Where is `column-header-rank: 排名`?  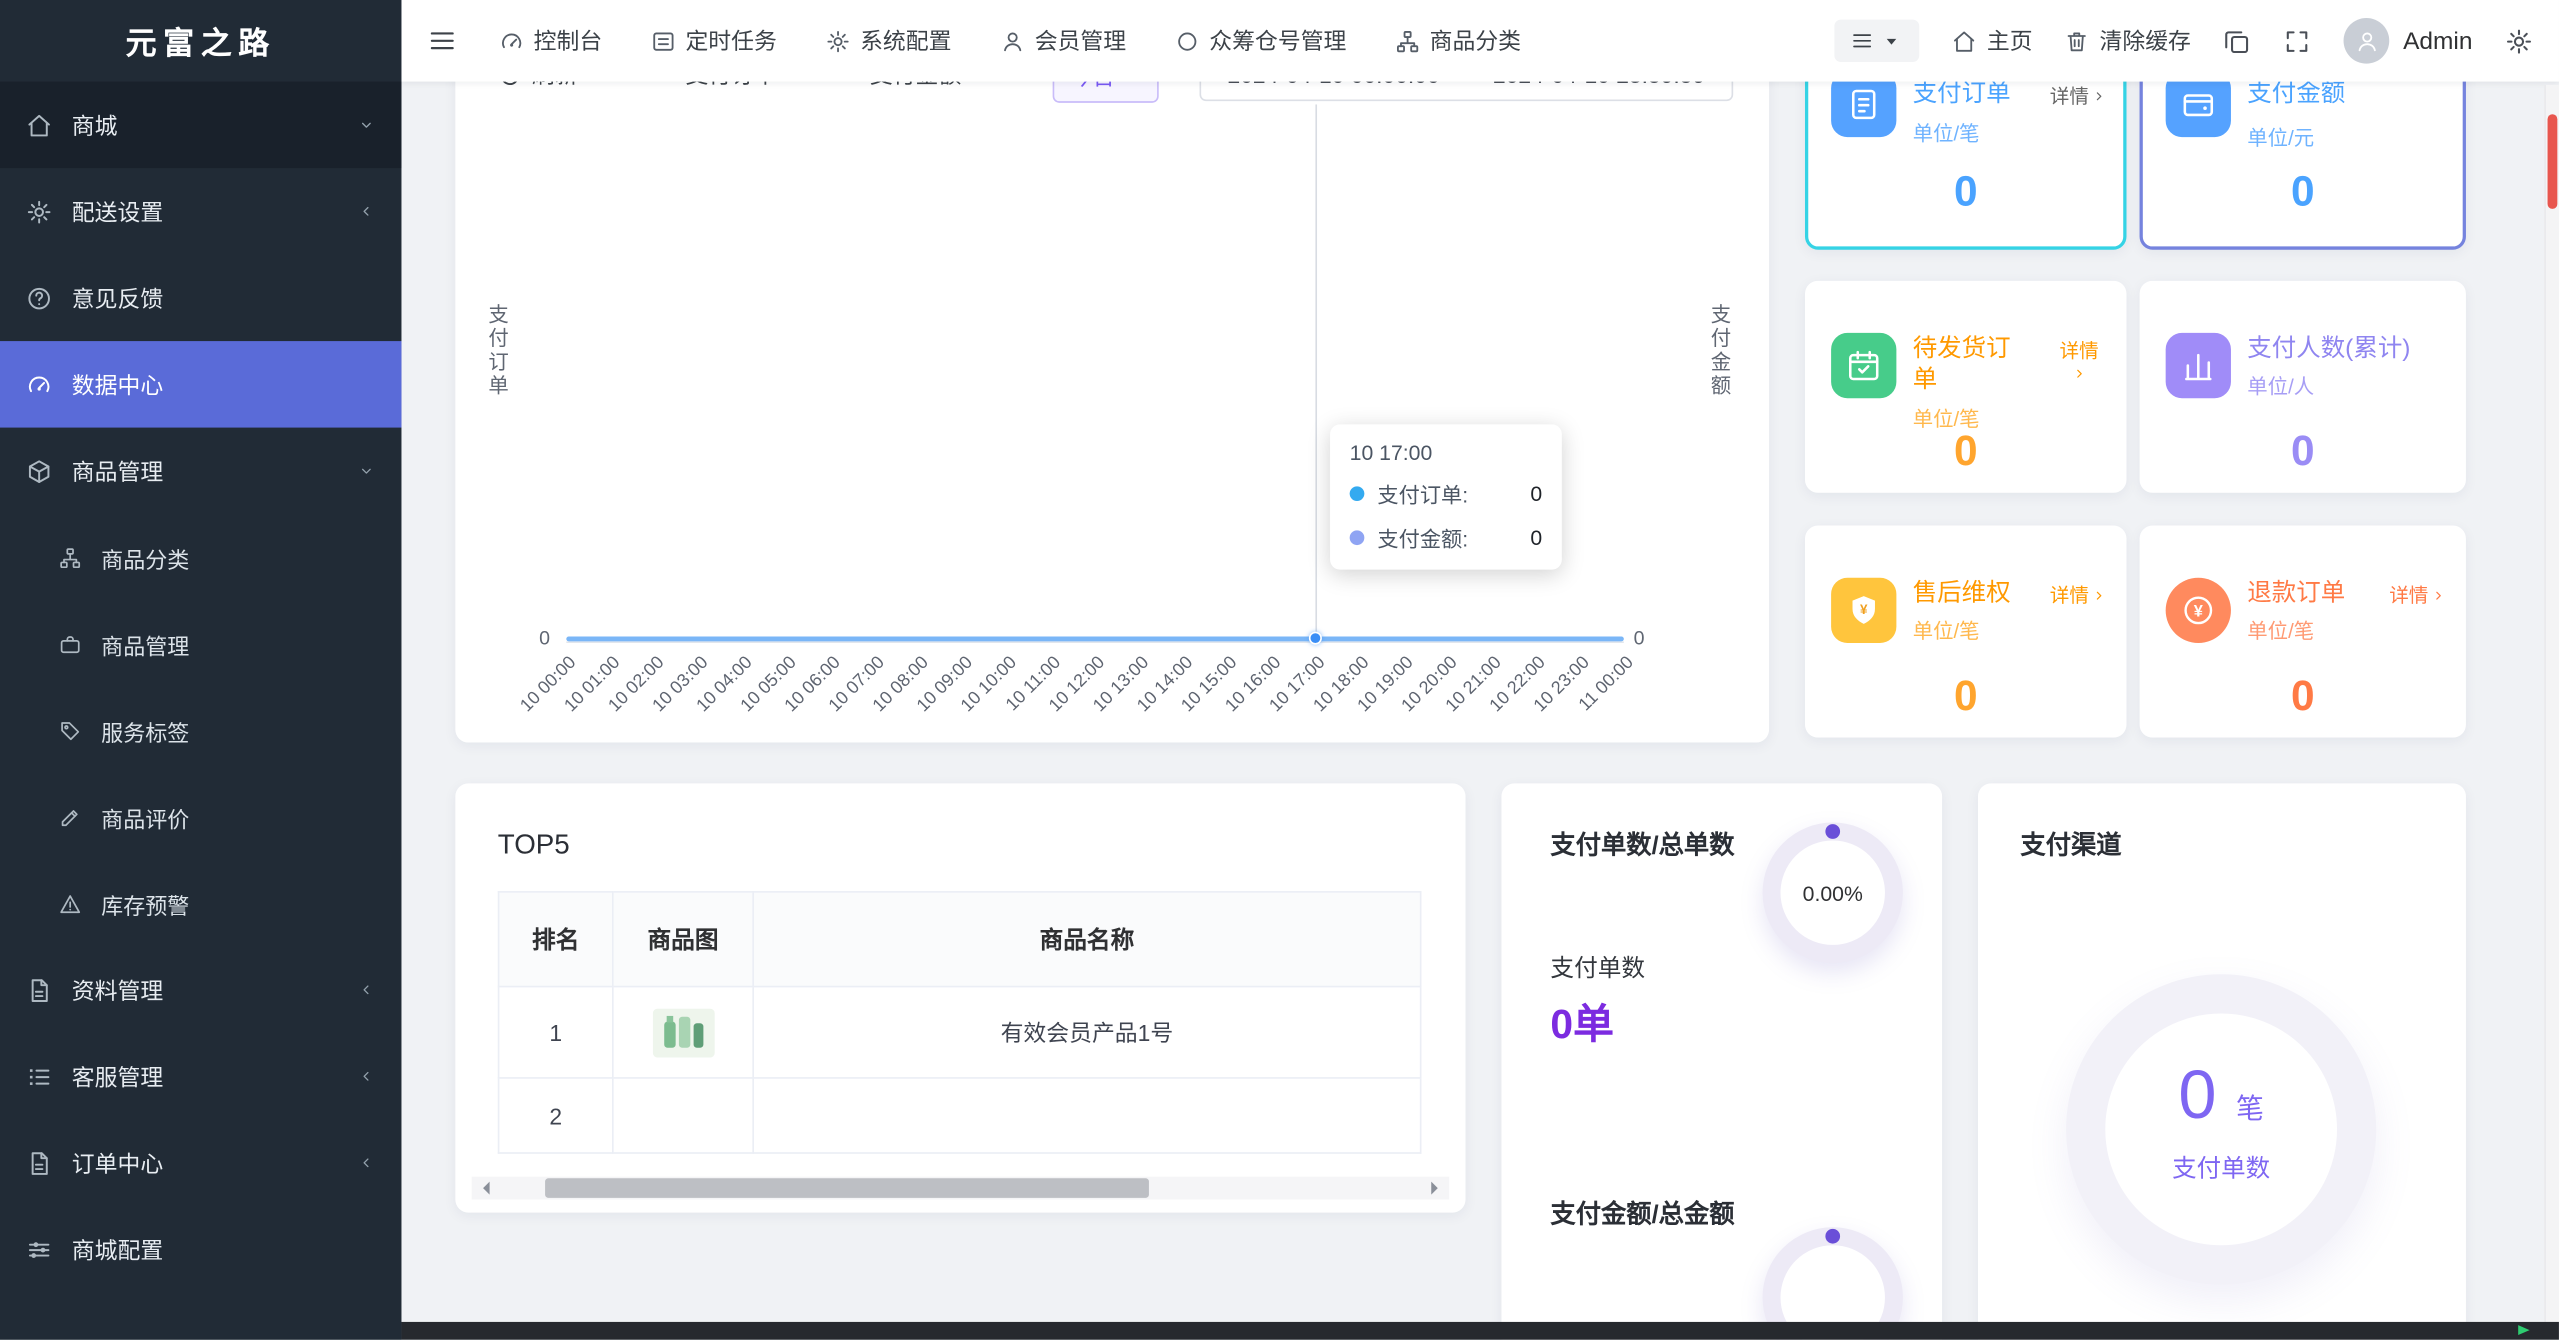
column-header-rank: 排名 is located at coordinates (555, 939).